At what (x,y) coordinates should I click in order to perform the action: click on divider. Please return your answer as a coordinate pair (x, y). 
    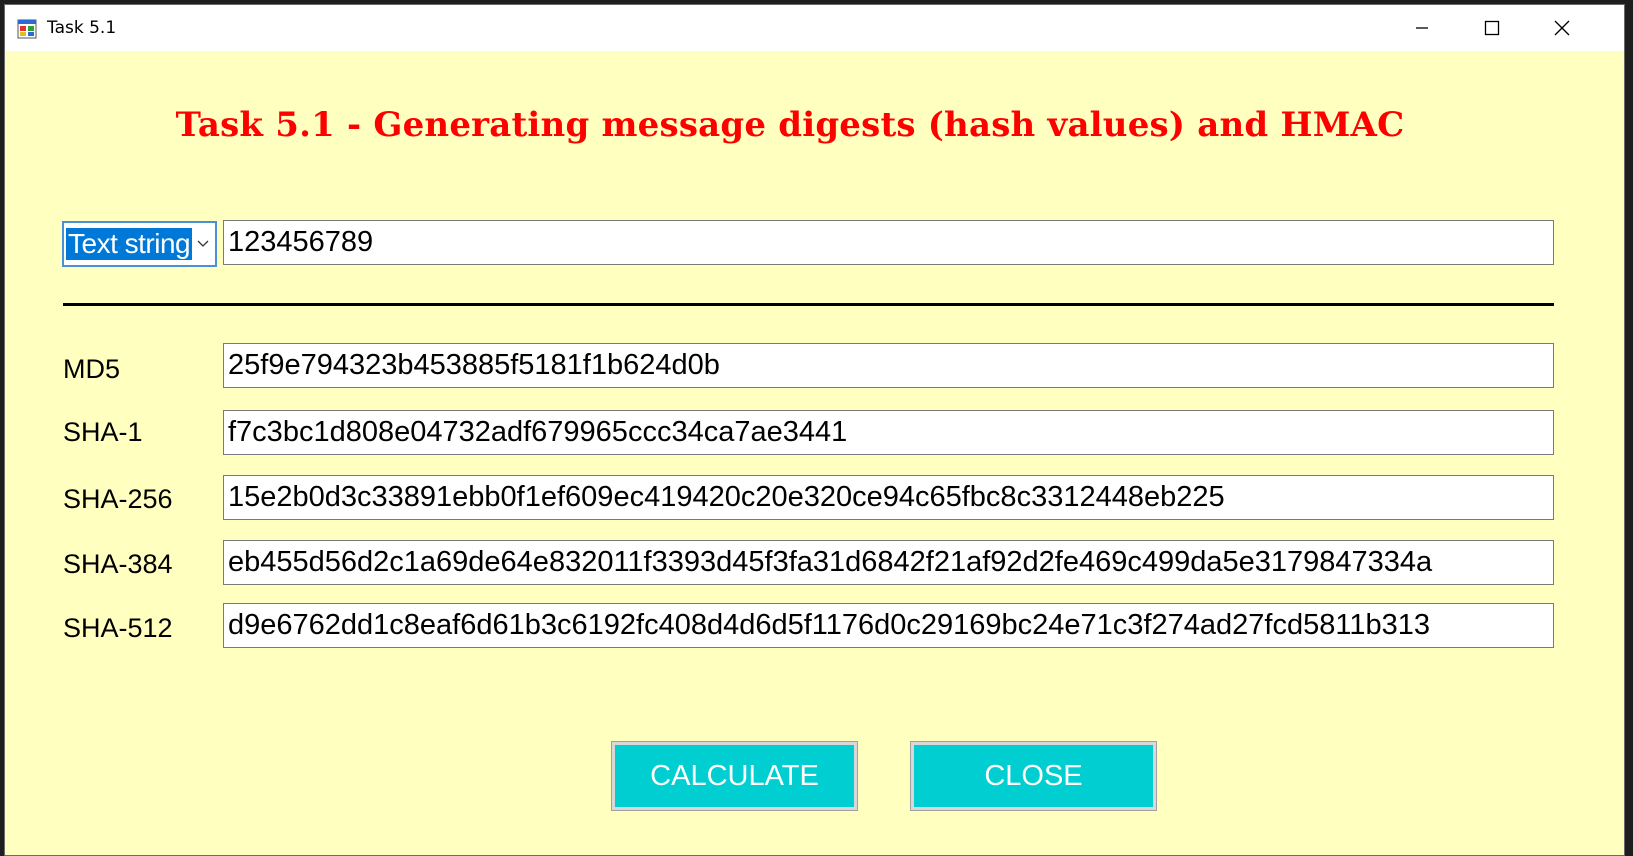
    Looking at the image, I should click on (808, 304).